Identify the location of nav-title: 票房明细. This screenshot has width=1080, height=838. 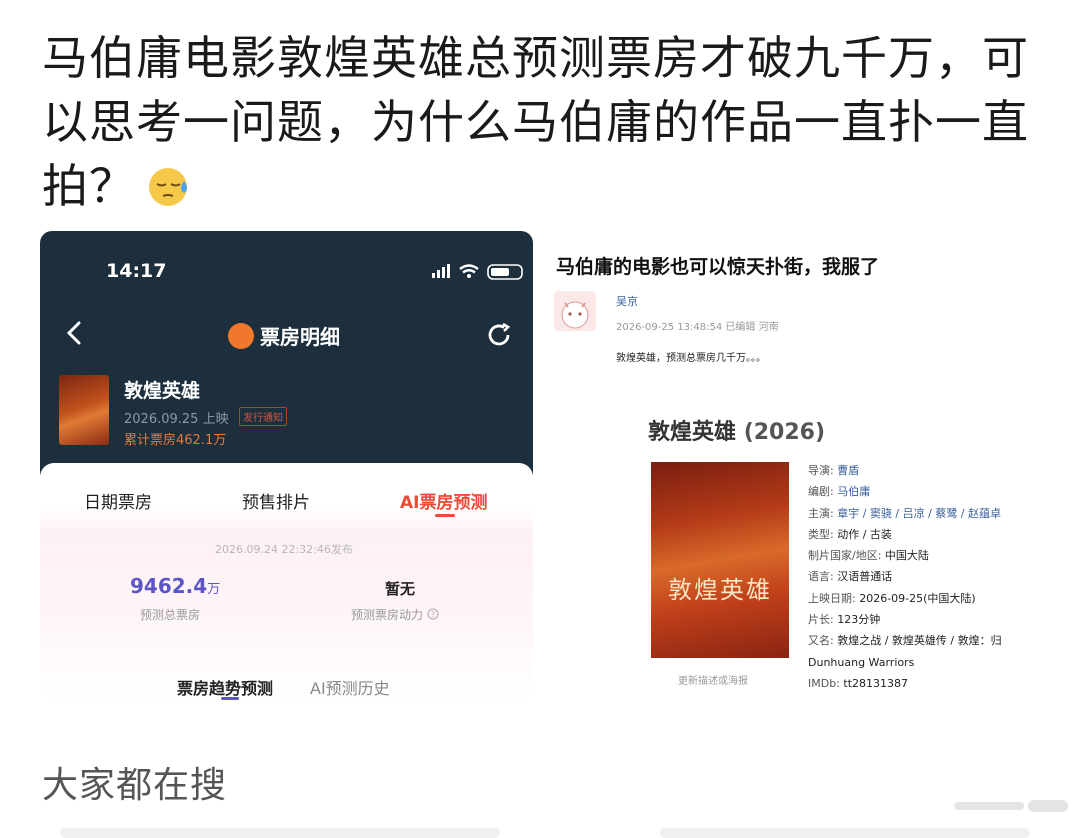
(284, 335).